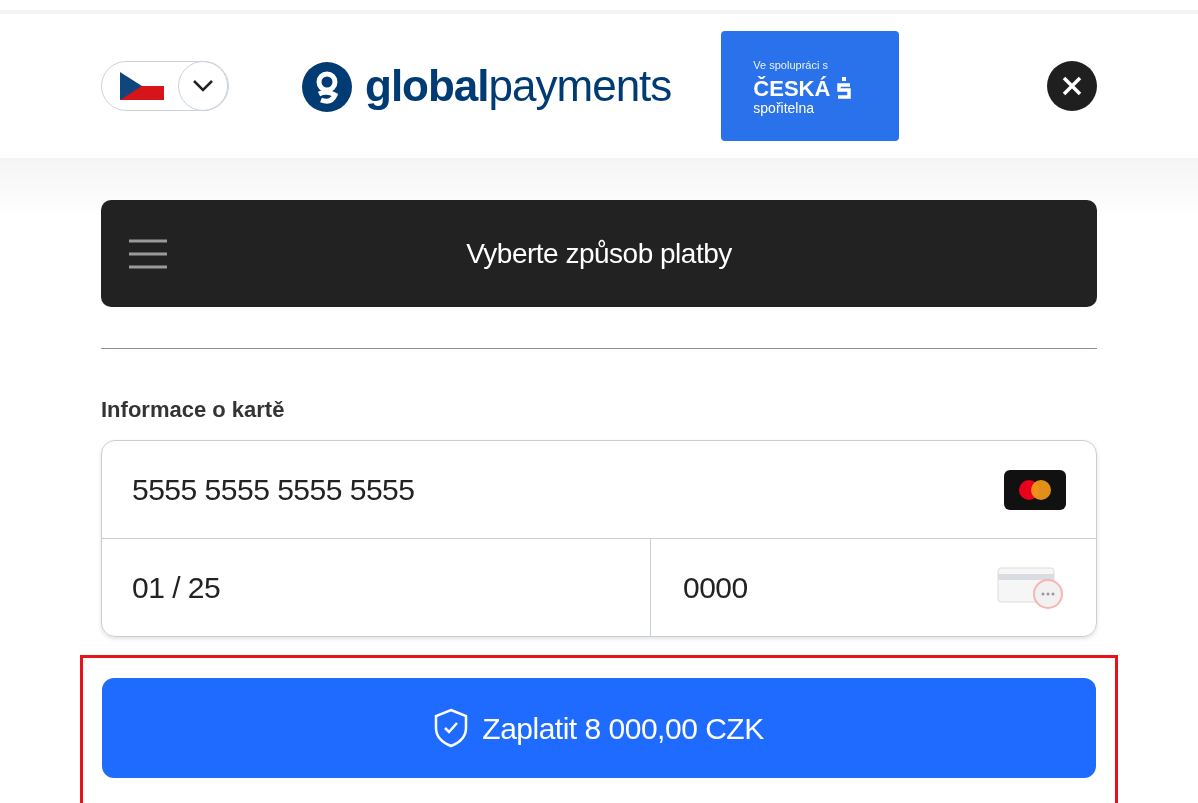  What do you see at coordinates (791, 65) in the screenshot?
I see `partner-caption: Ve spolupráci s` at bounding box center [791, 65].